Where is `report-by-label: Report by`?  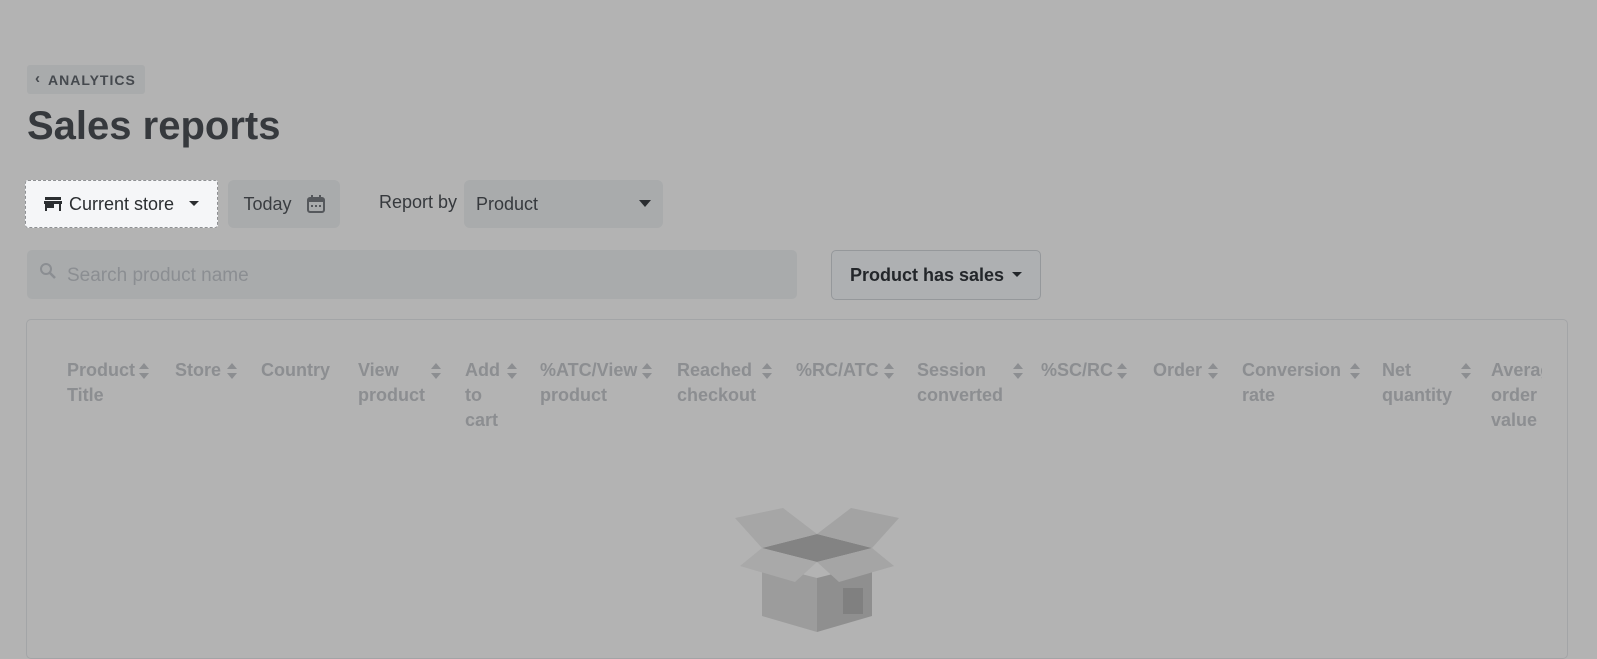
report-by-label: Report by is located at coordinates (418, 202).